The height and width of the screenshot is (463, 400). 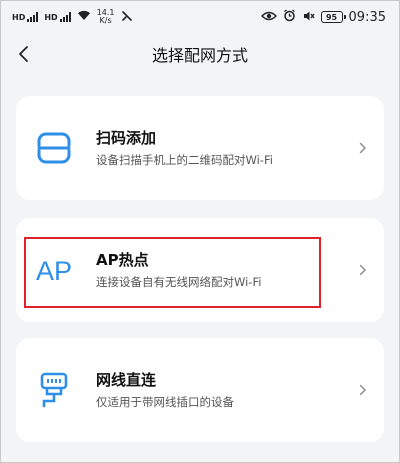 I want to click on option-title: AP热点, so click(x=122, y=260).